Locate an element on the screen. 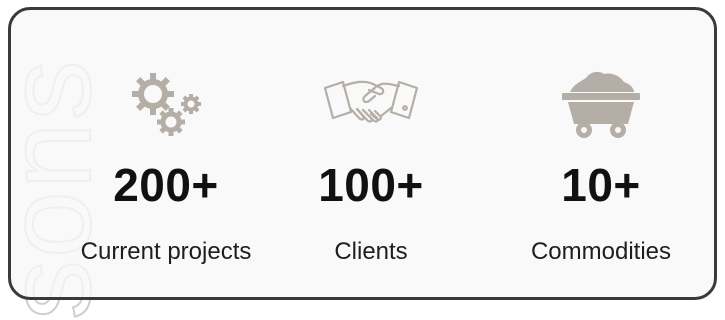 The width and height of the screenshot is (725, 320). stat-value: 200+ is located at coordinates (166, 185).